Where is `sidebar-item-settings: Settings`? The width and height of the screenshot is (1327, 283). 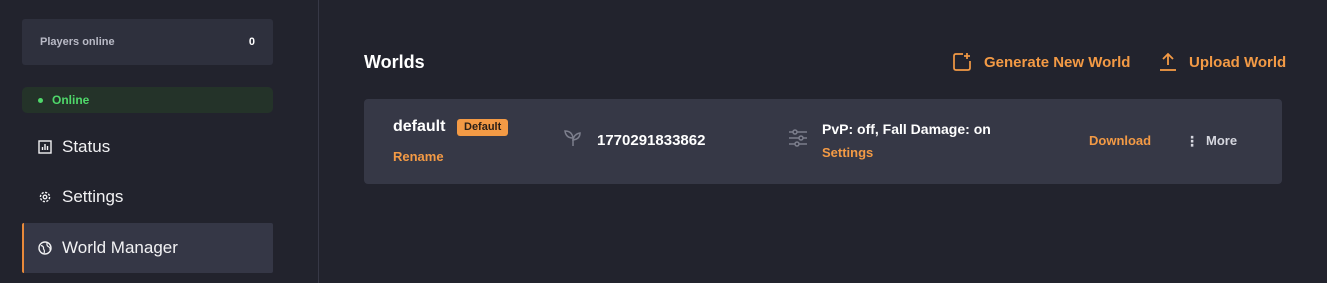
sidebar-item-settings: Settings is located at coordinates (147, 197).